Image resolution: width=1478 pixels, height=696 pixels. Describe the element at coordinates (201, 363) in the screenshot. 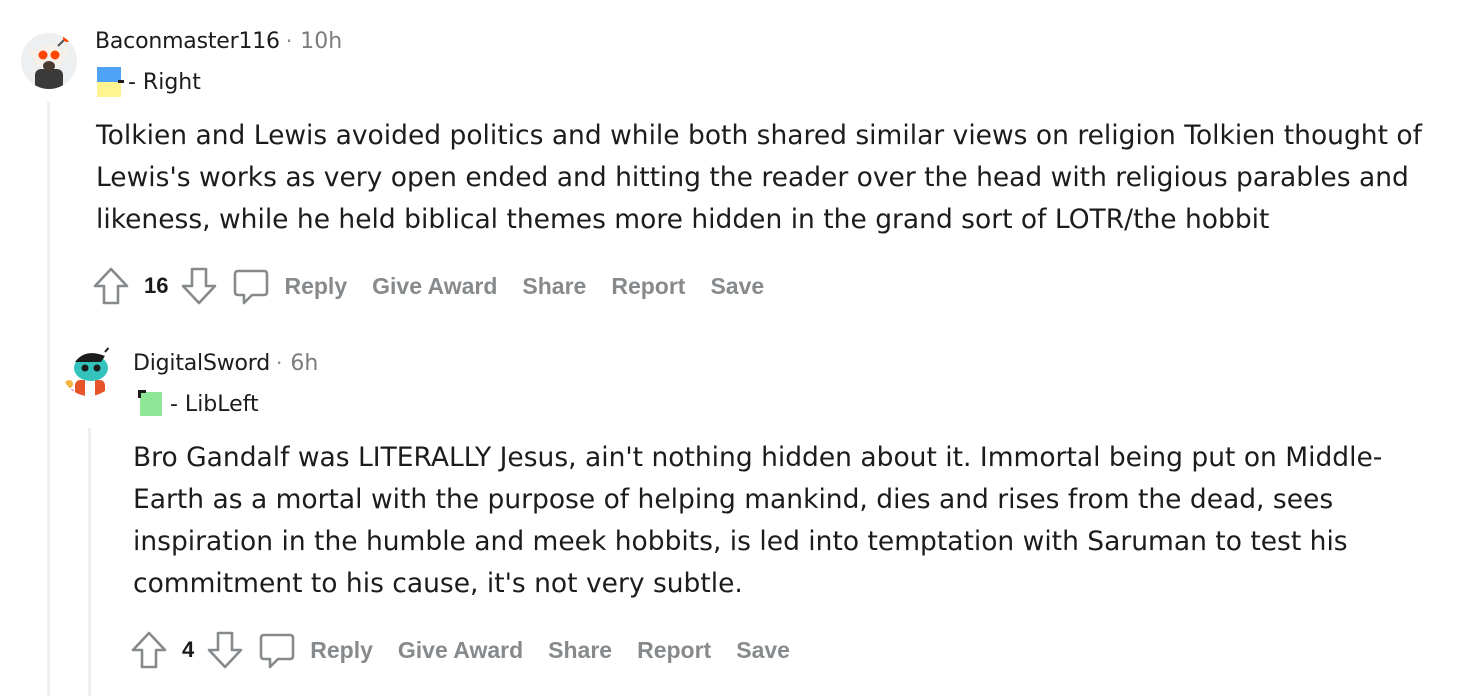

I see `username: DigitalSword` at that location.